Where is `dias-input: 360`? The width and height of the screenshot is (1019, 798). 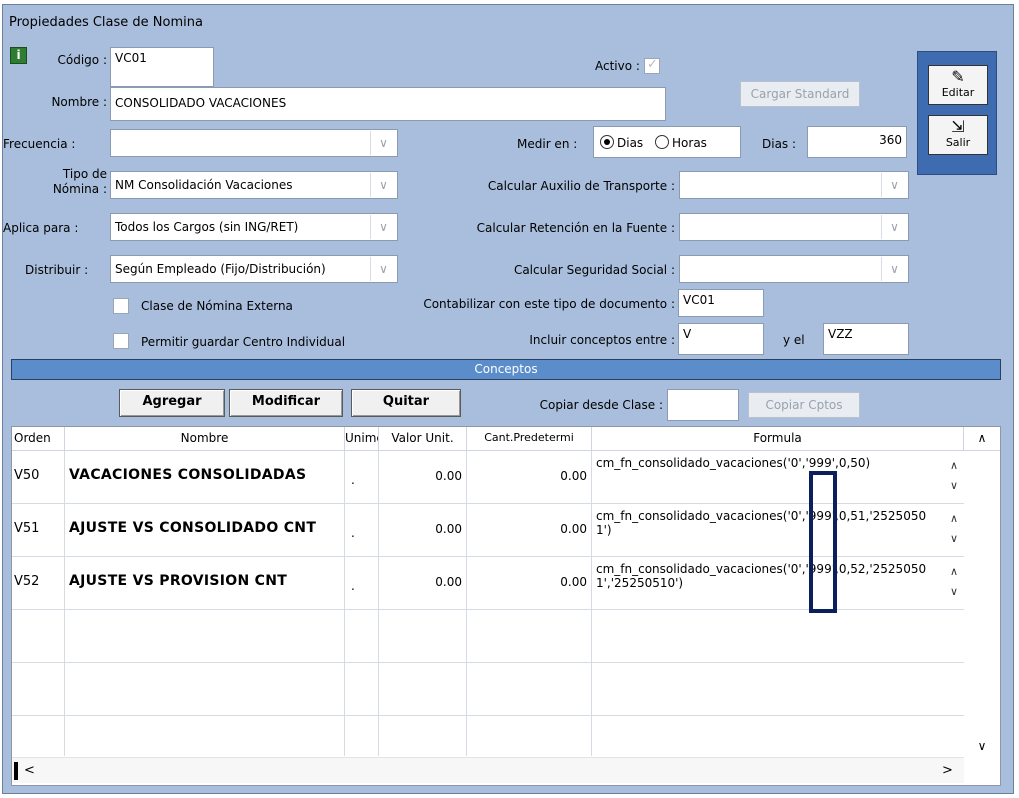 dias-input: 360 is located at coordinates (857, 142).